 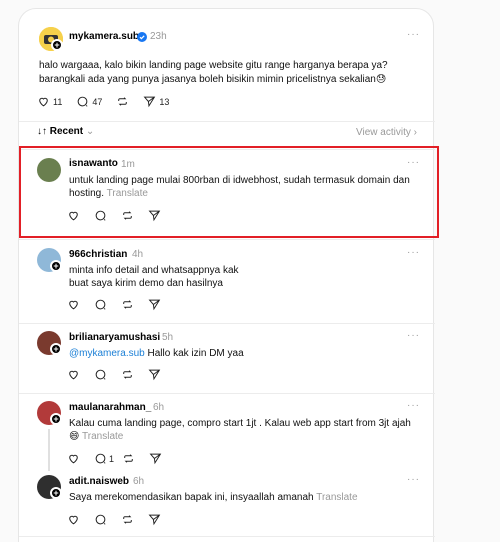 I want to click on mention-link: @mykamera.sub, so click(x=107, y=353).